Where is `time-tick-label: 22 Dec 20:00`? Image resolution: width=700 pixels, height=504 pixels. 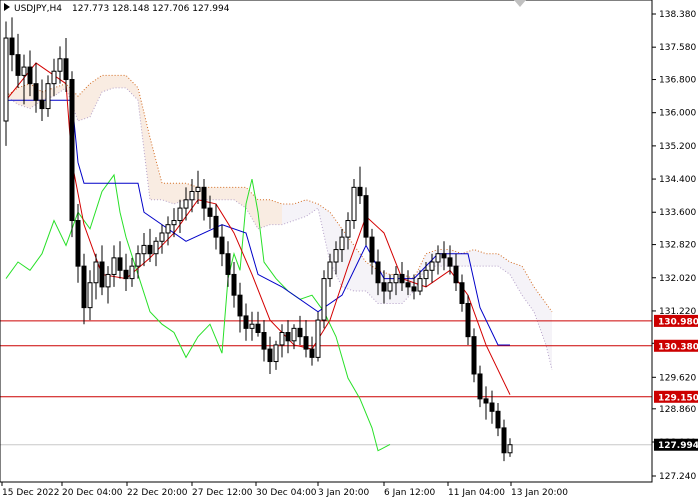
time-tick-label: 22 Dec 20:00 is located at coordinates (157, 493).